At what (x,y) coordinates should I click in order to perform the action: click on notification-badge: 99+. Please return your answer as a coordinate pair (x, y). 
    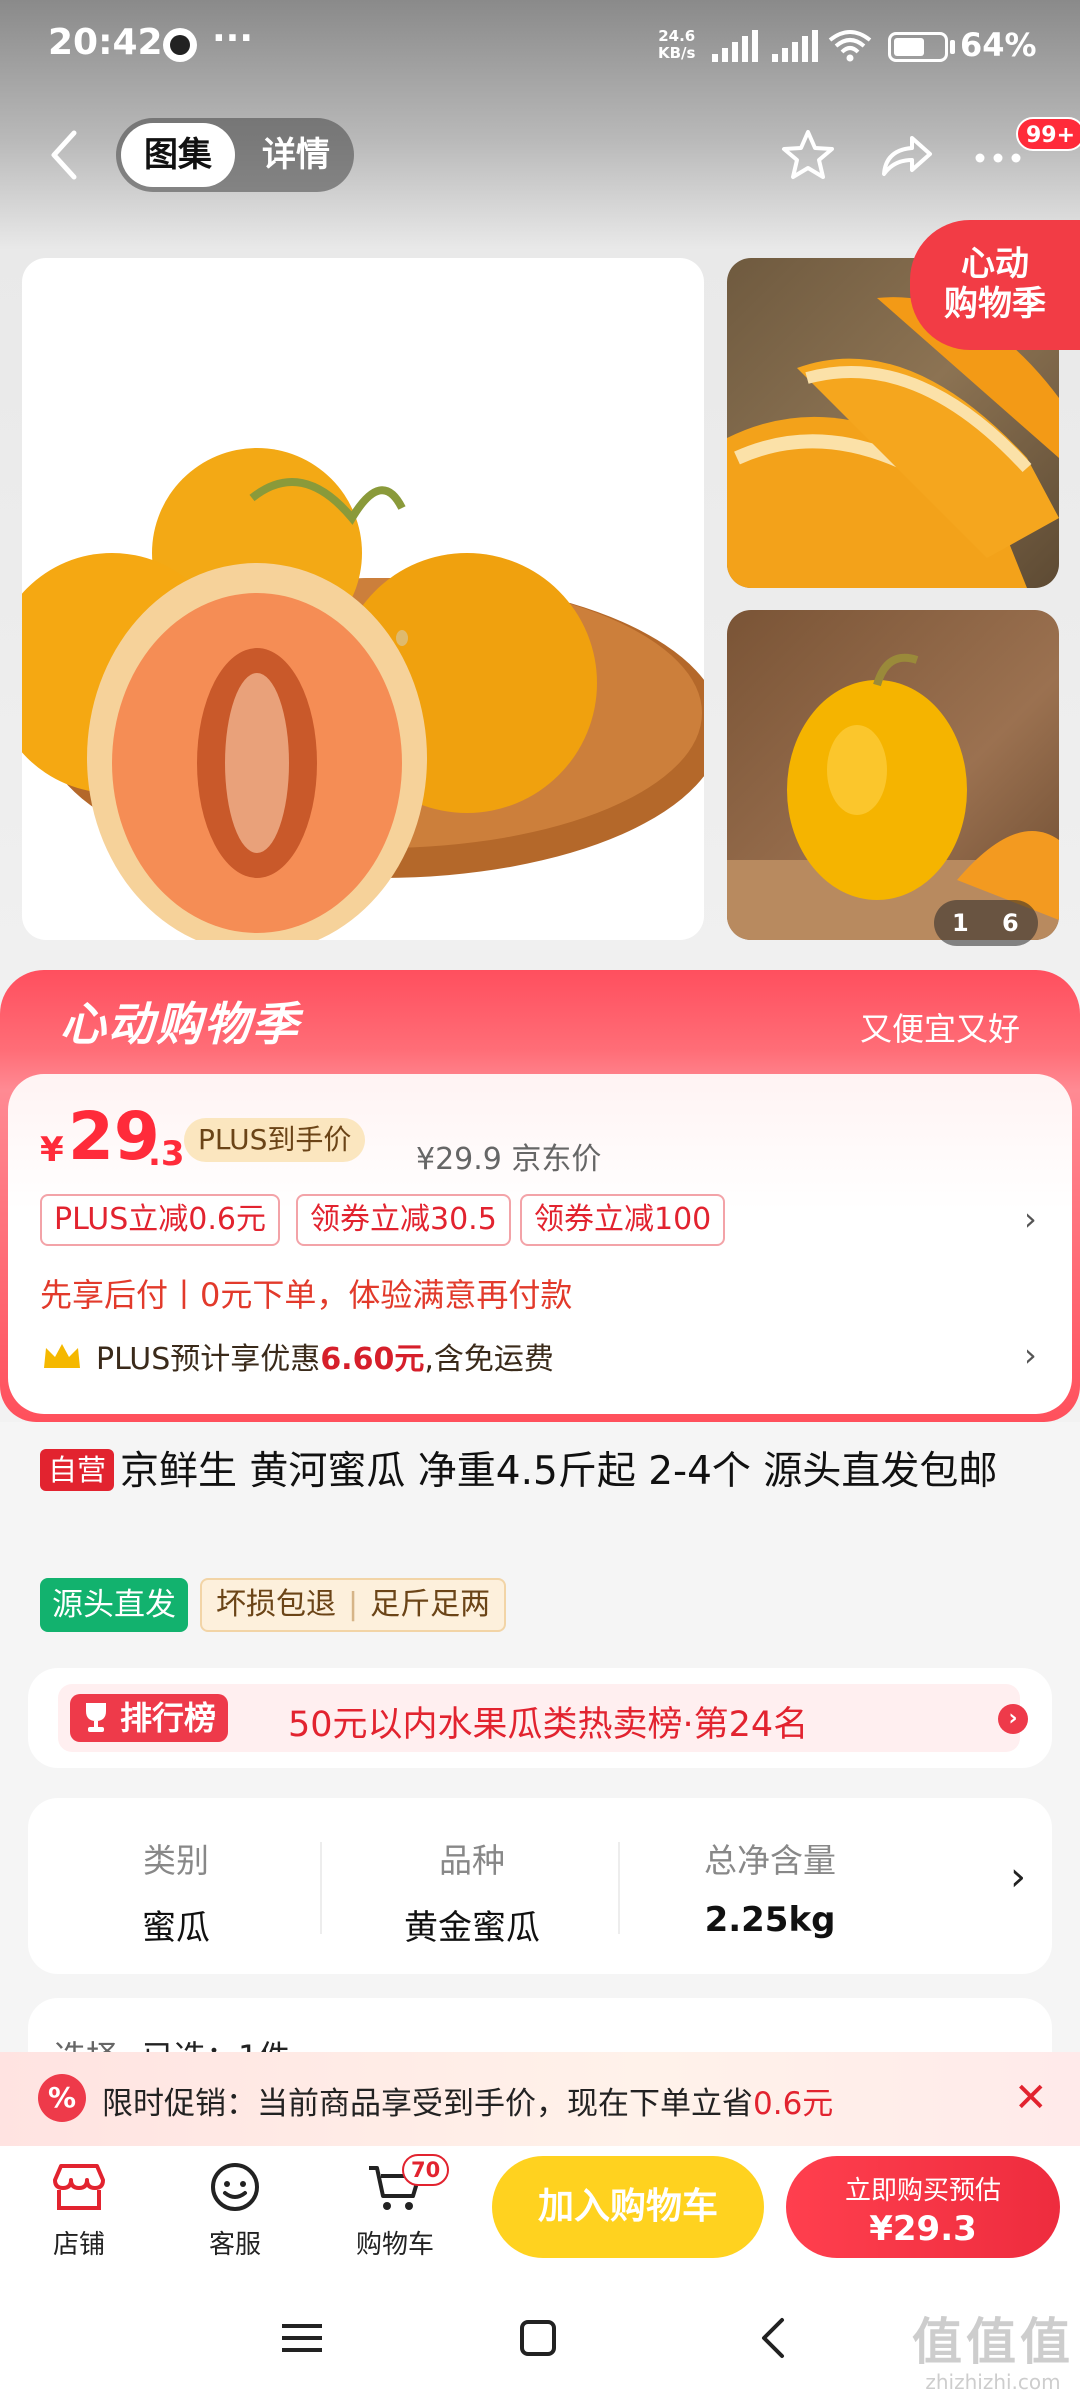
    Looking at the image, I should click on (1048, 134).